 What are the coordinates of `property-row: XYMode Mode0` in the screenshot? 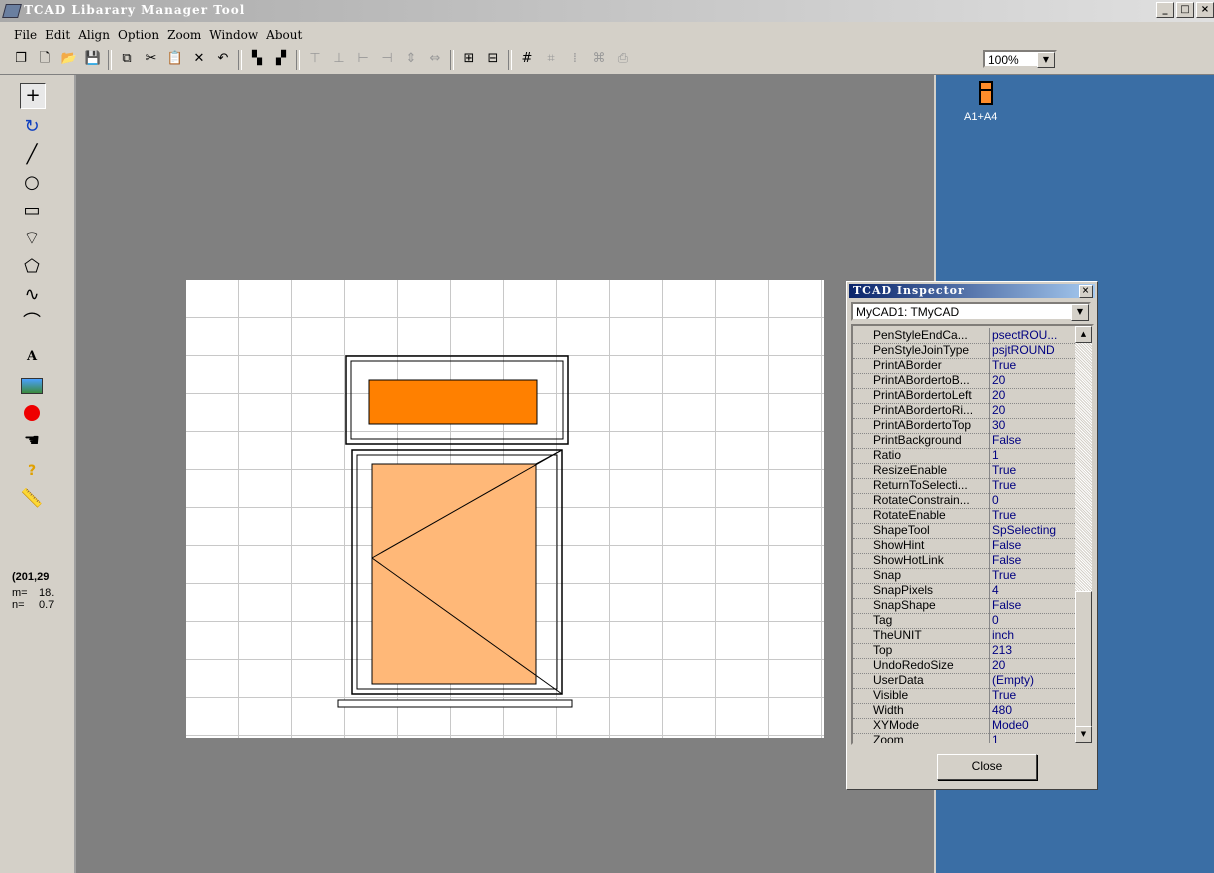 It's located at (964, 726).